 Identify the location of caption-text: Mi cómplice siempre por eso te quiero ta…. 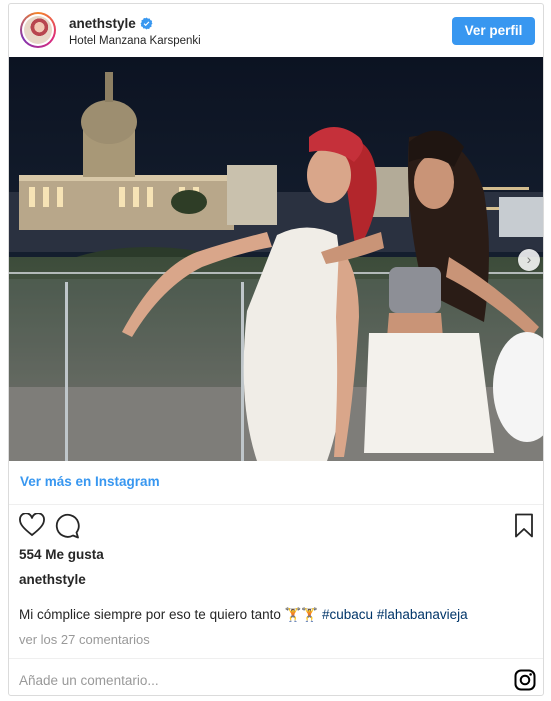
(169, 614).